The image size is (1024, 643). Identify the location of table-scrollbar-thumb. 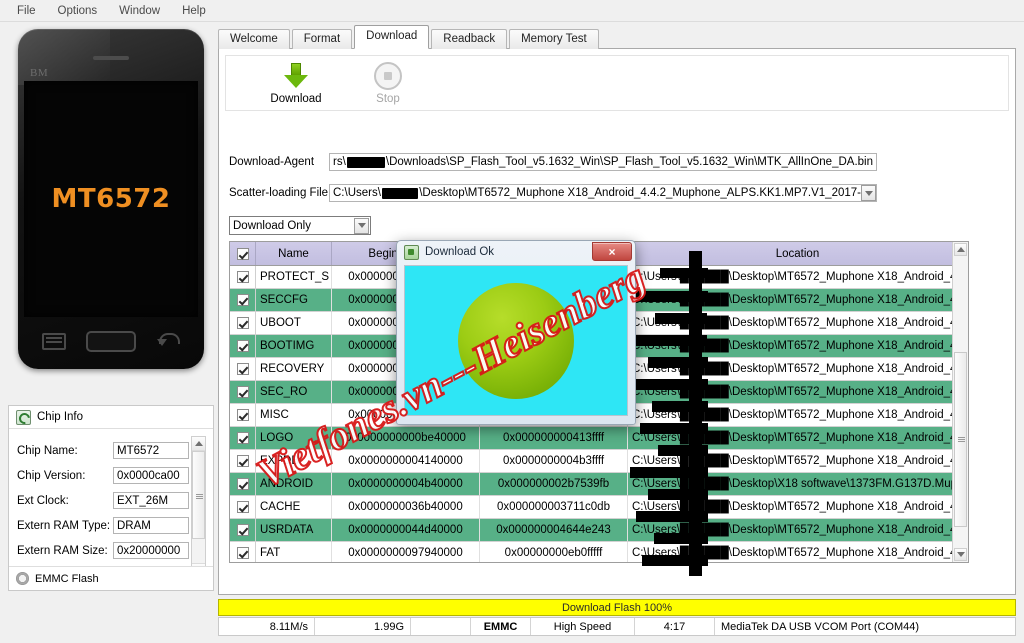
(960, 439).